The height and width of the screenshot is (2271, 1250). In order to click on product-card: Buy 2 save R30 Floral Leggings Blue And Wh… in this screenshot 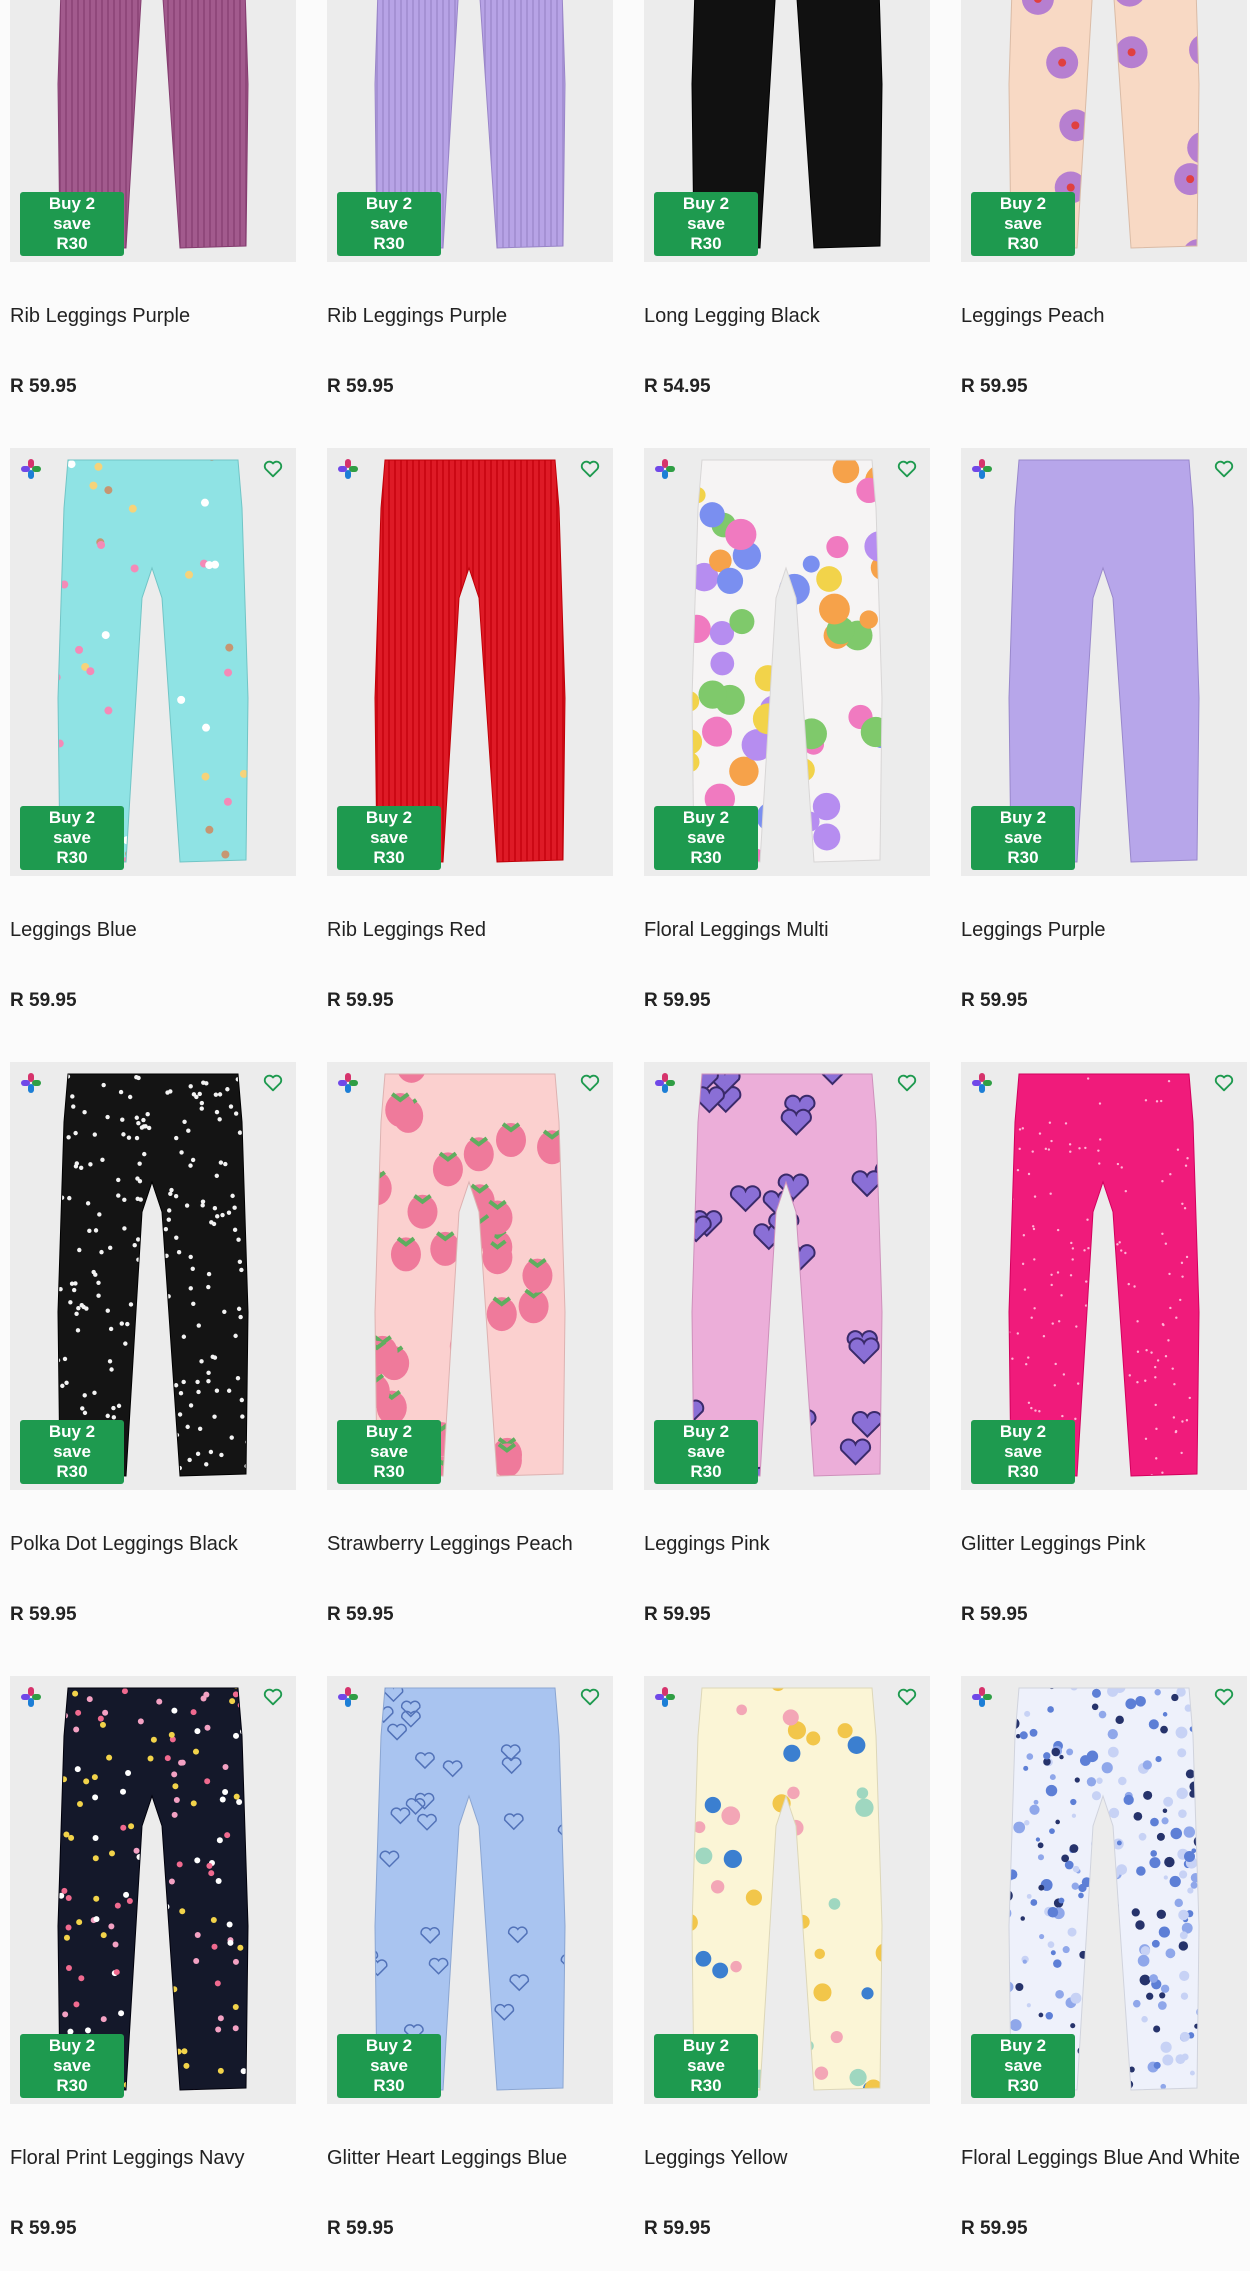, I will do `click(1104, 1962)`.